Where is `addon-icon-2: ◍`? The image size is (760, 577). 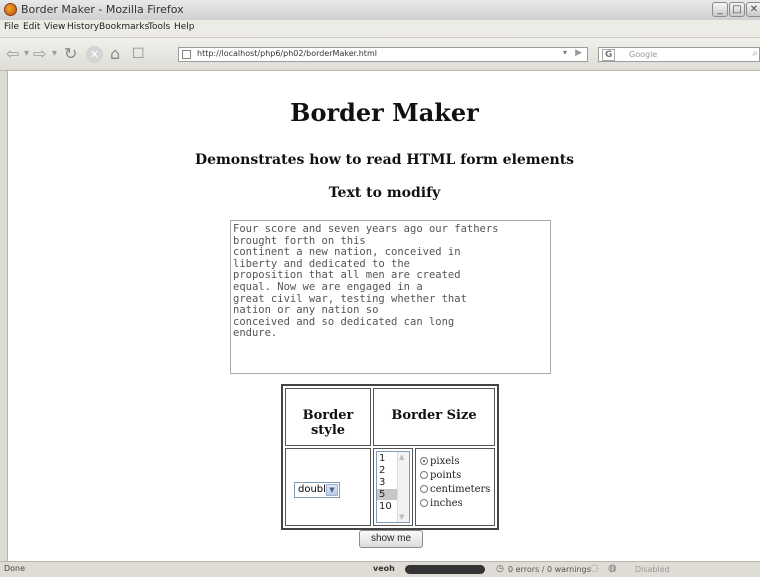 addon-icon-2: ◍ is located at coordinates (612, 568).